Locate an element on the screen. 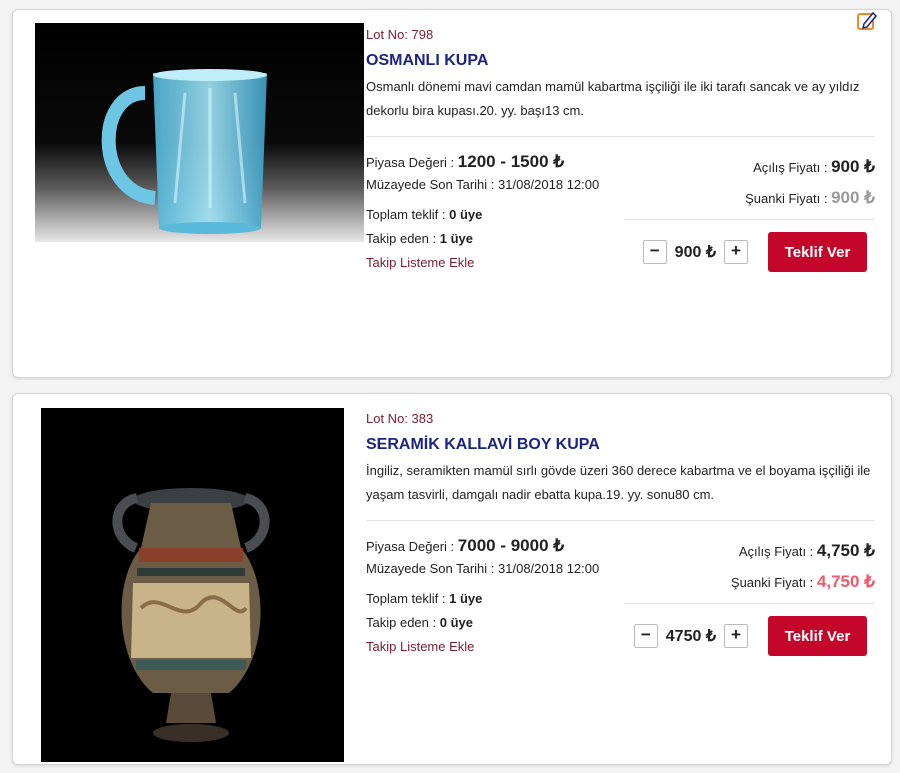 The image size is (900, 773). market-value: 1200 - 1500 ₺ is located at coordinates (511, 161).